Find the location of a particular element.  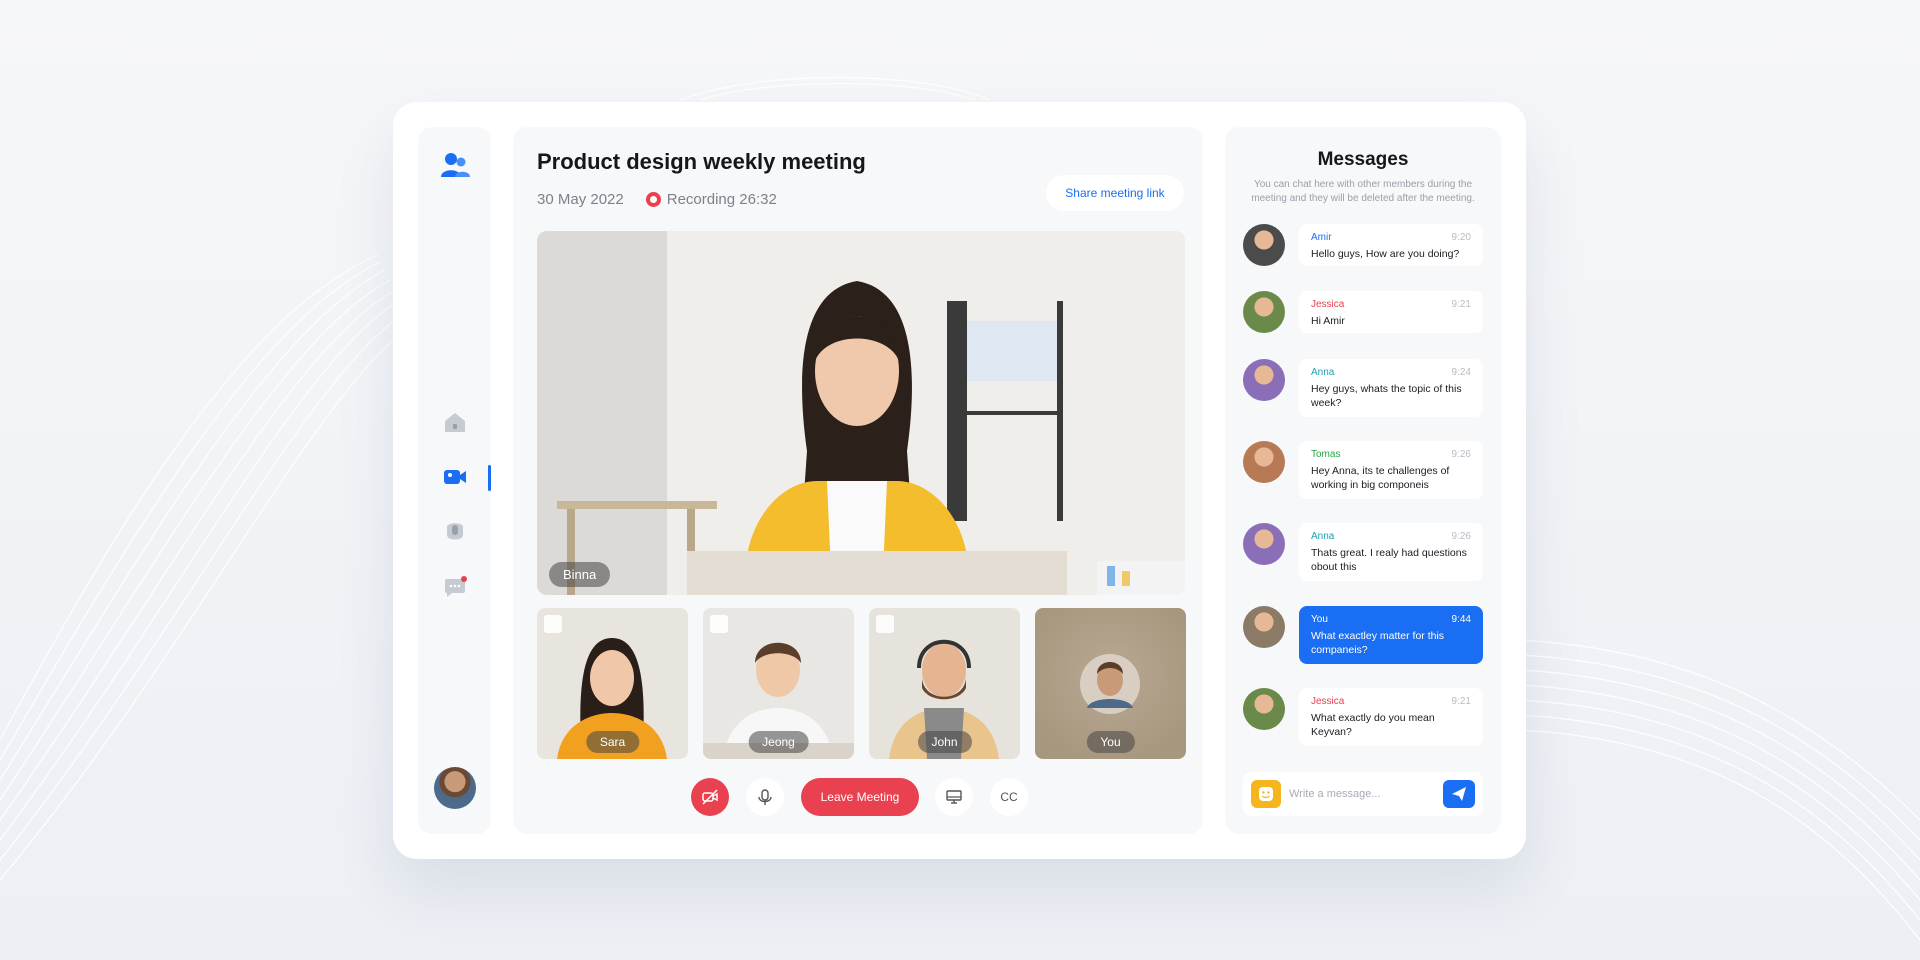

message-sender: Amir is located at coordinates (1321, 237).